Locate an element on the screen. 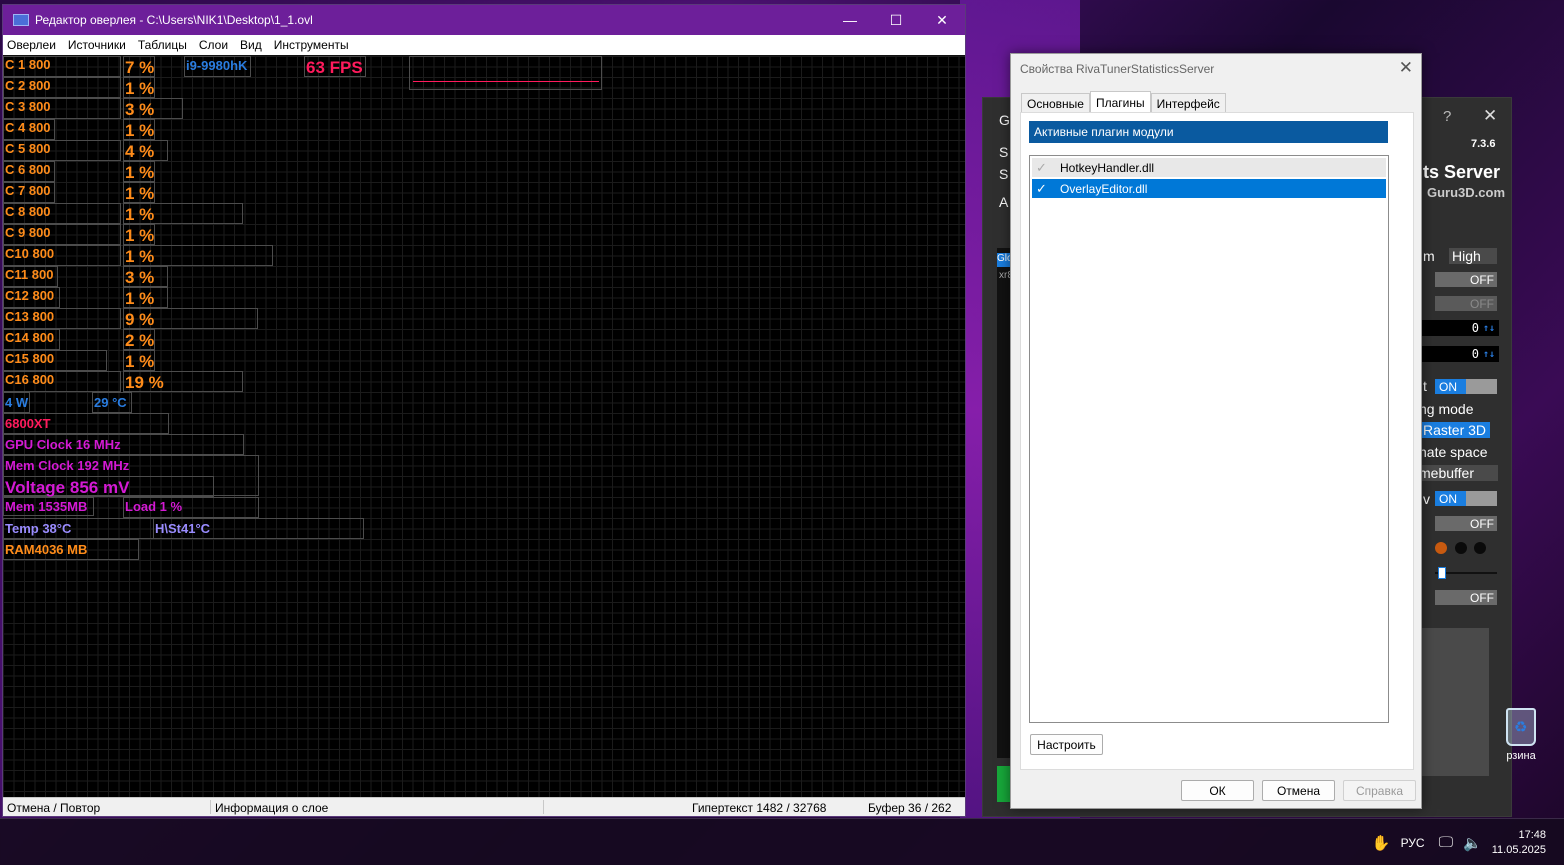  layer-cpu-clock: C 3 800 is located at coordinates (62, 108).